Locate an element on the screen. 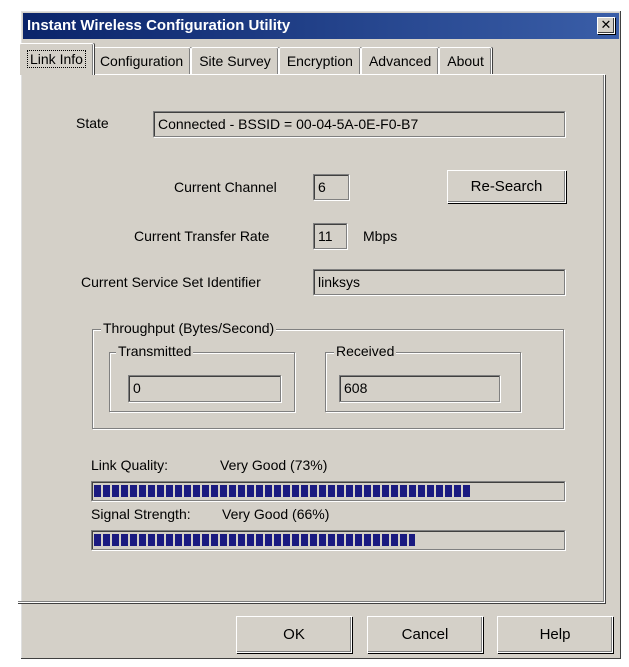  tab-label: Configuration is located at coordinates (141, 61).